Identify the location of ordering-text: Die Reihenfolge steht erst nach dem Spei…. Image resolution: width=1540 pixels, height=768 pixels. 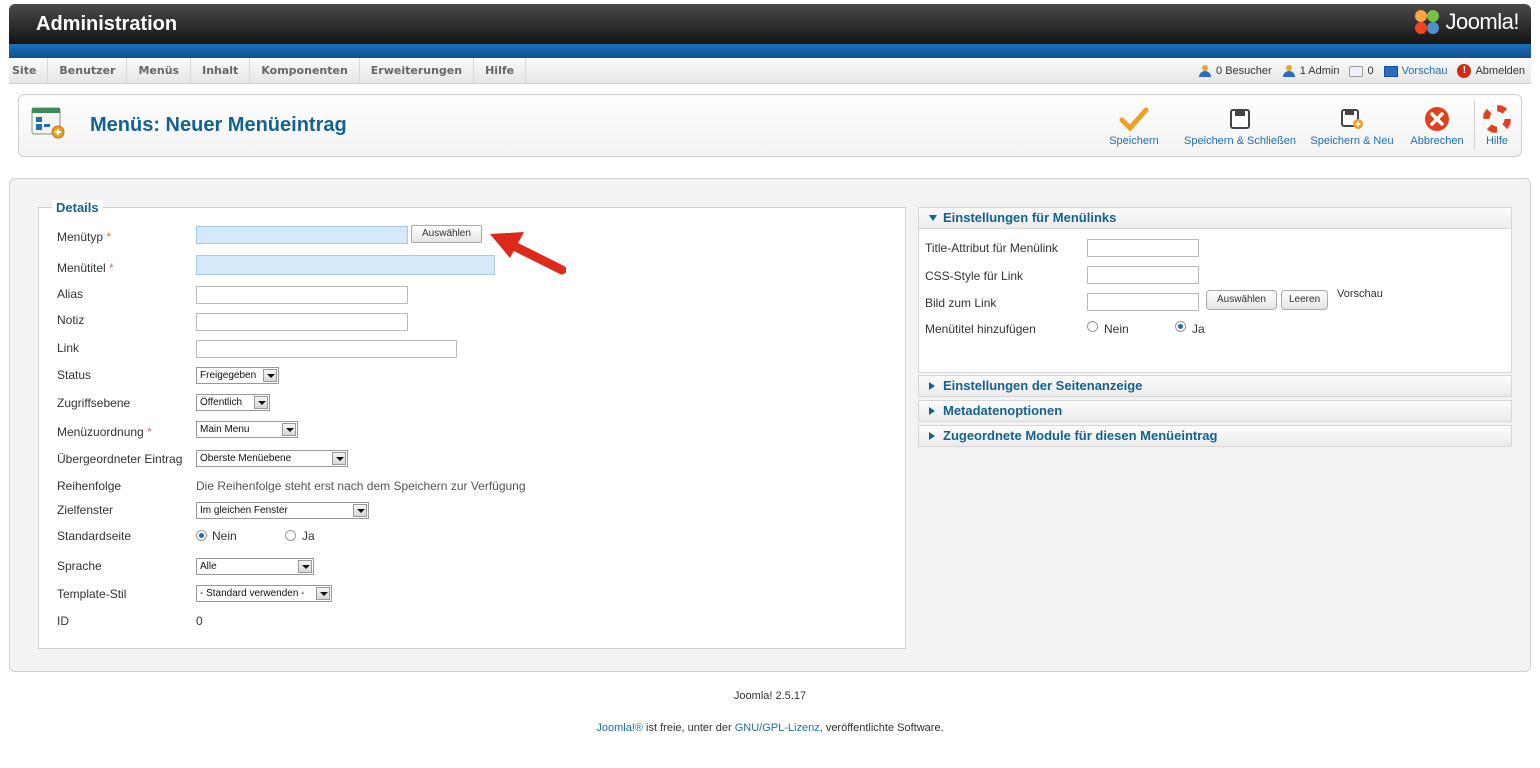
(361, 486).